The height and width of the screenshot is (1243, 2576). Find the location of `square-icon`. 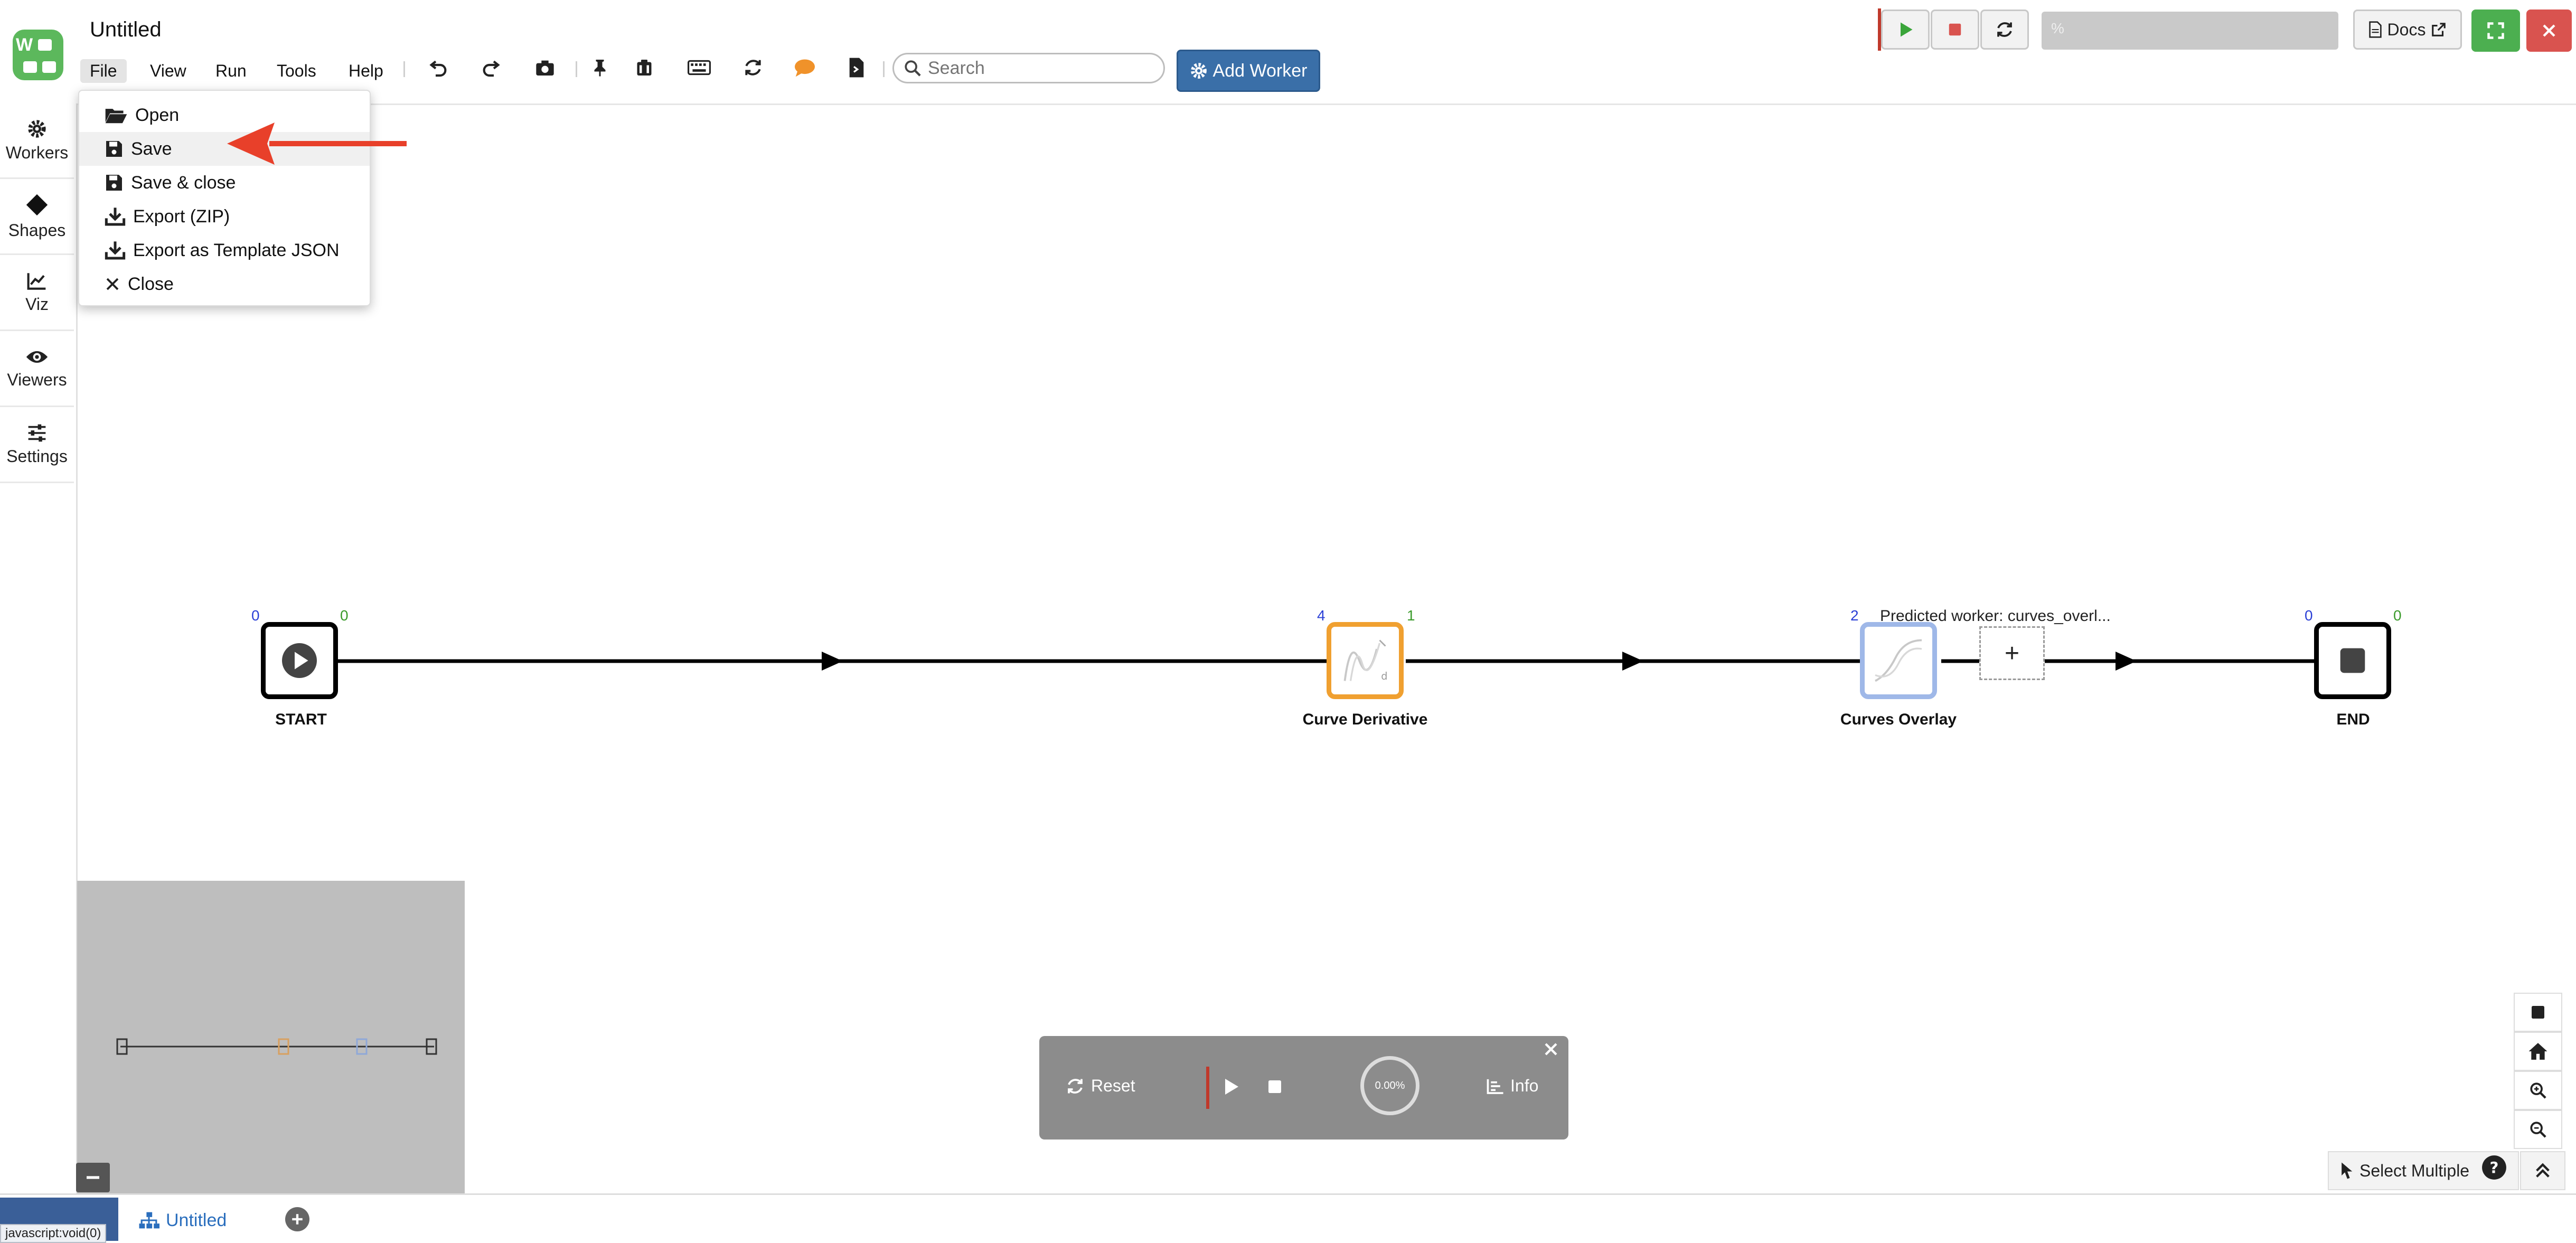

square-icon is located at coordinates (2538, 1013).